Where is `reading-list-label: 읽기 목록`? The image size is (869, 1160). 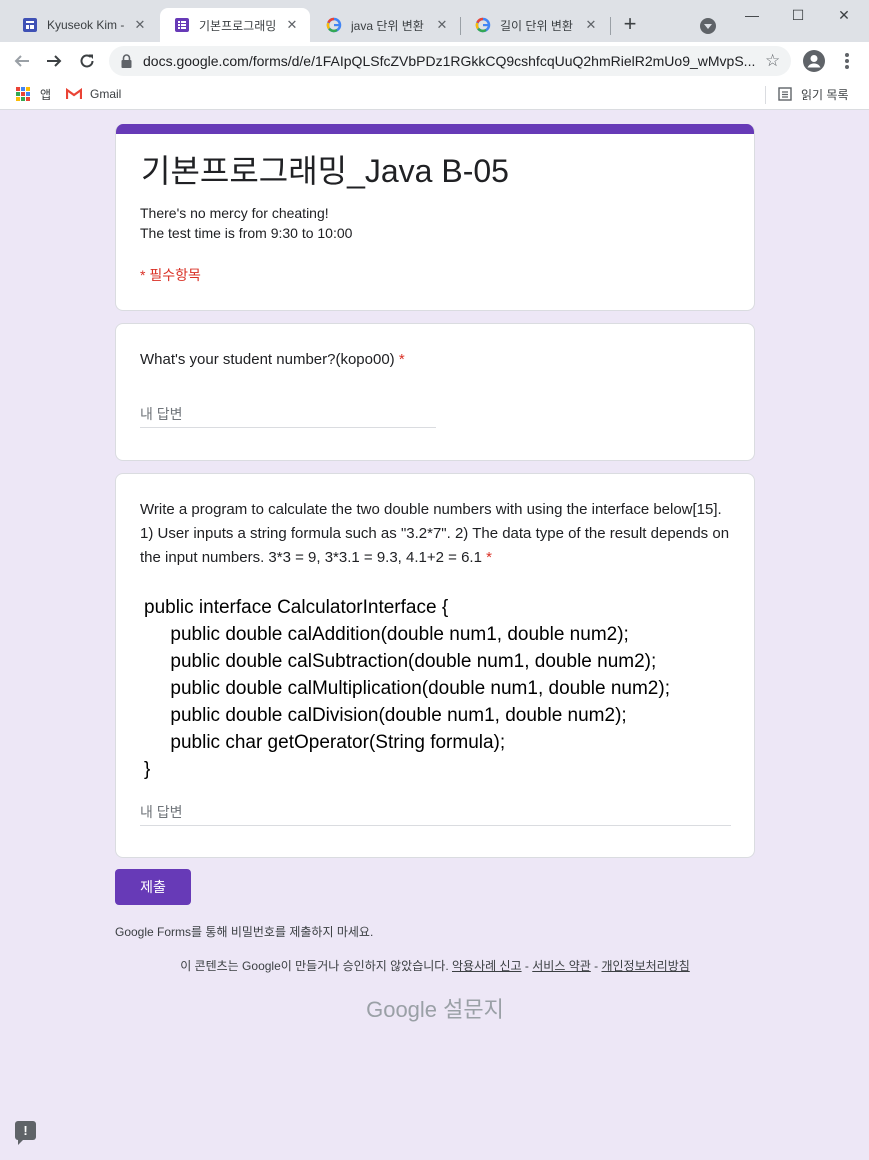 reading-list-label: 읽기 목록 is located at coordinates (825, 94).